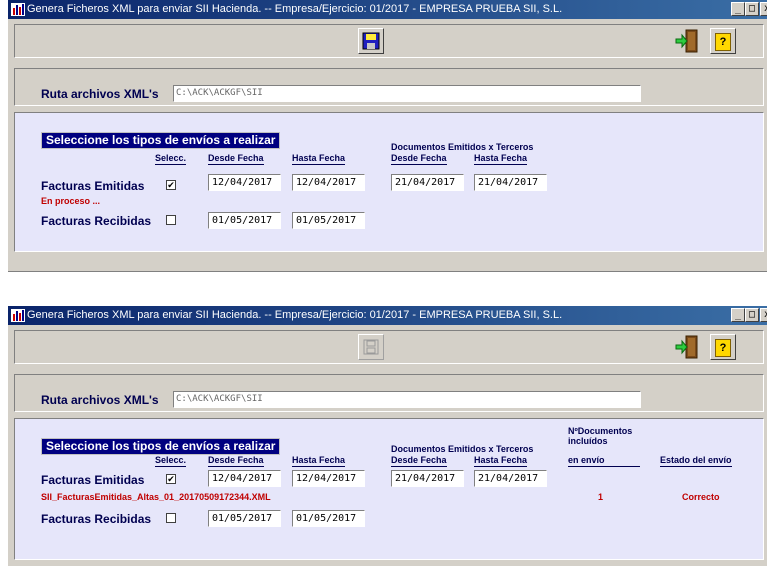  What do you see at coordinates (600, 431) in the screenshot?
I see `header-ndocs-line1: NºDocumentos` at bounding box center [600, 431].